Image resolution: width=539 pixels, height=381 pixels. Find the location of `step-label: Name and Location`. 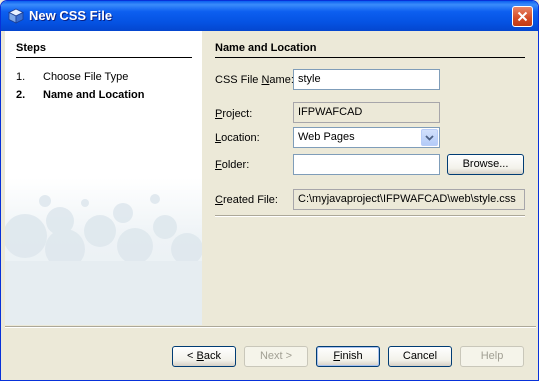

step-label: Name and Location is located at coordinates (94, 95).